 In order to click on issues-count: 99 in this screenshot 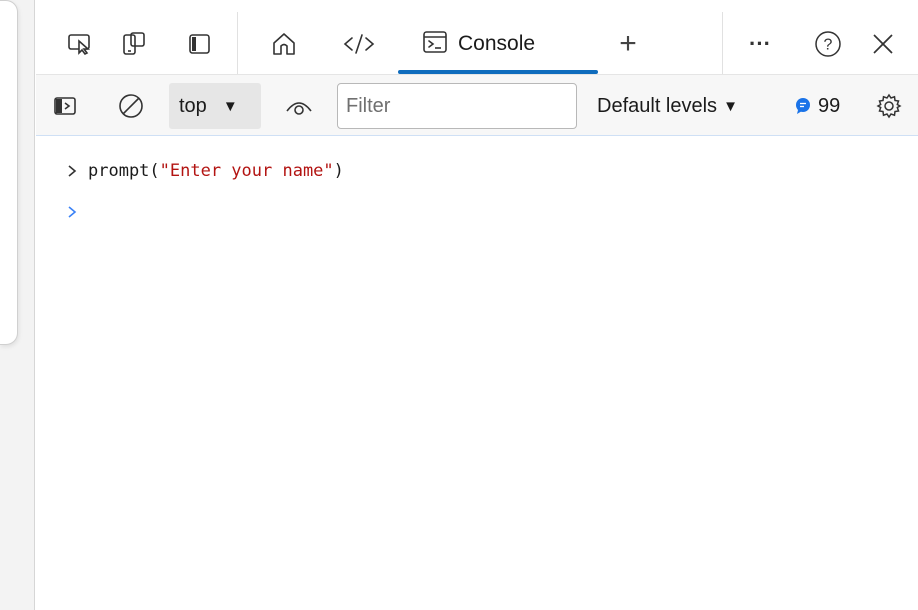, I will do `click(829, 105)`.